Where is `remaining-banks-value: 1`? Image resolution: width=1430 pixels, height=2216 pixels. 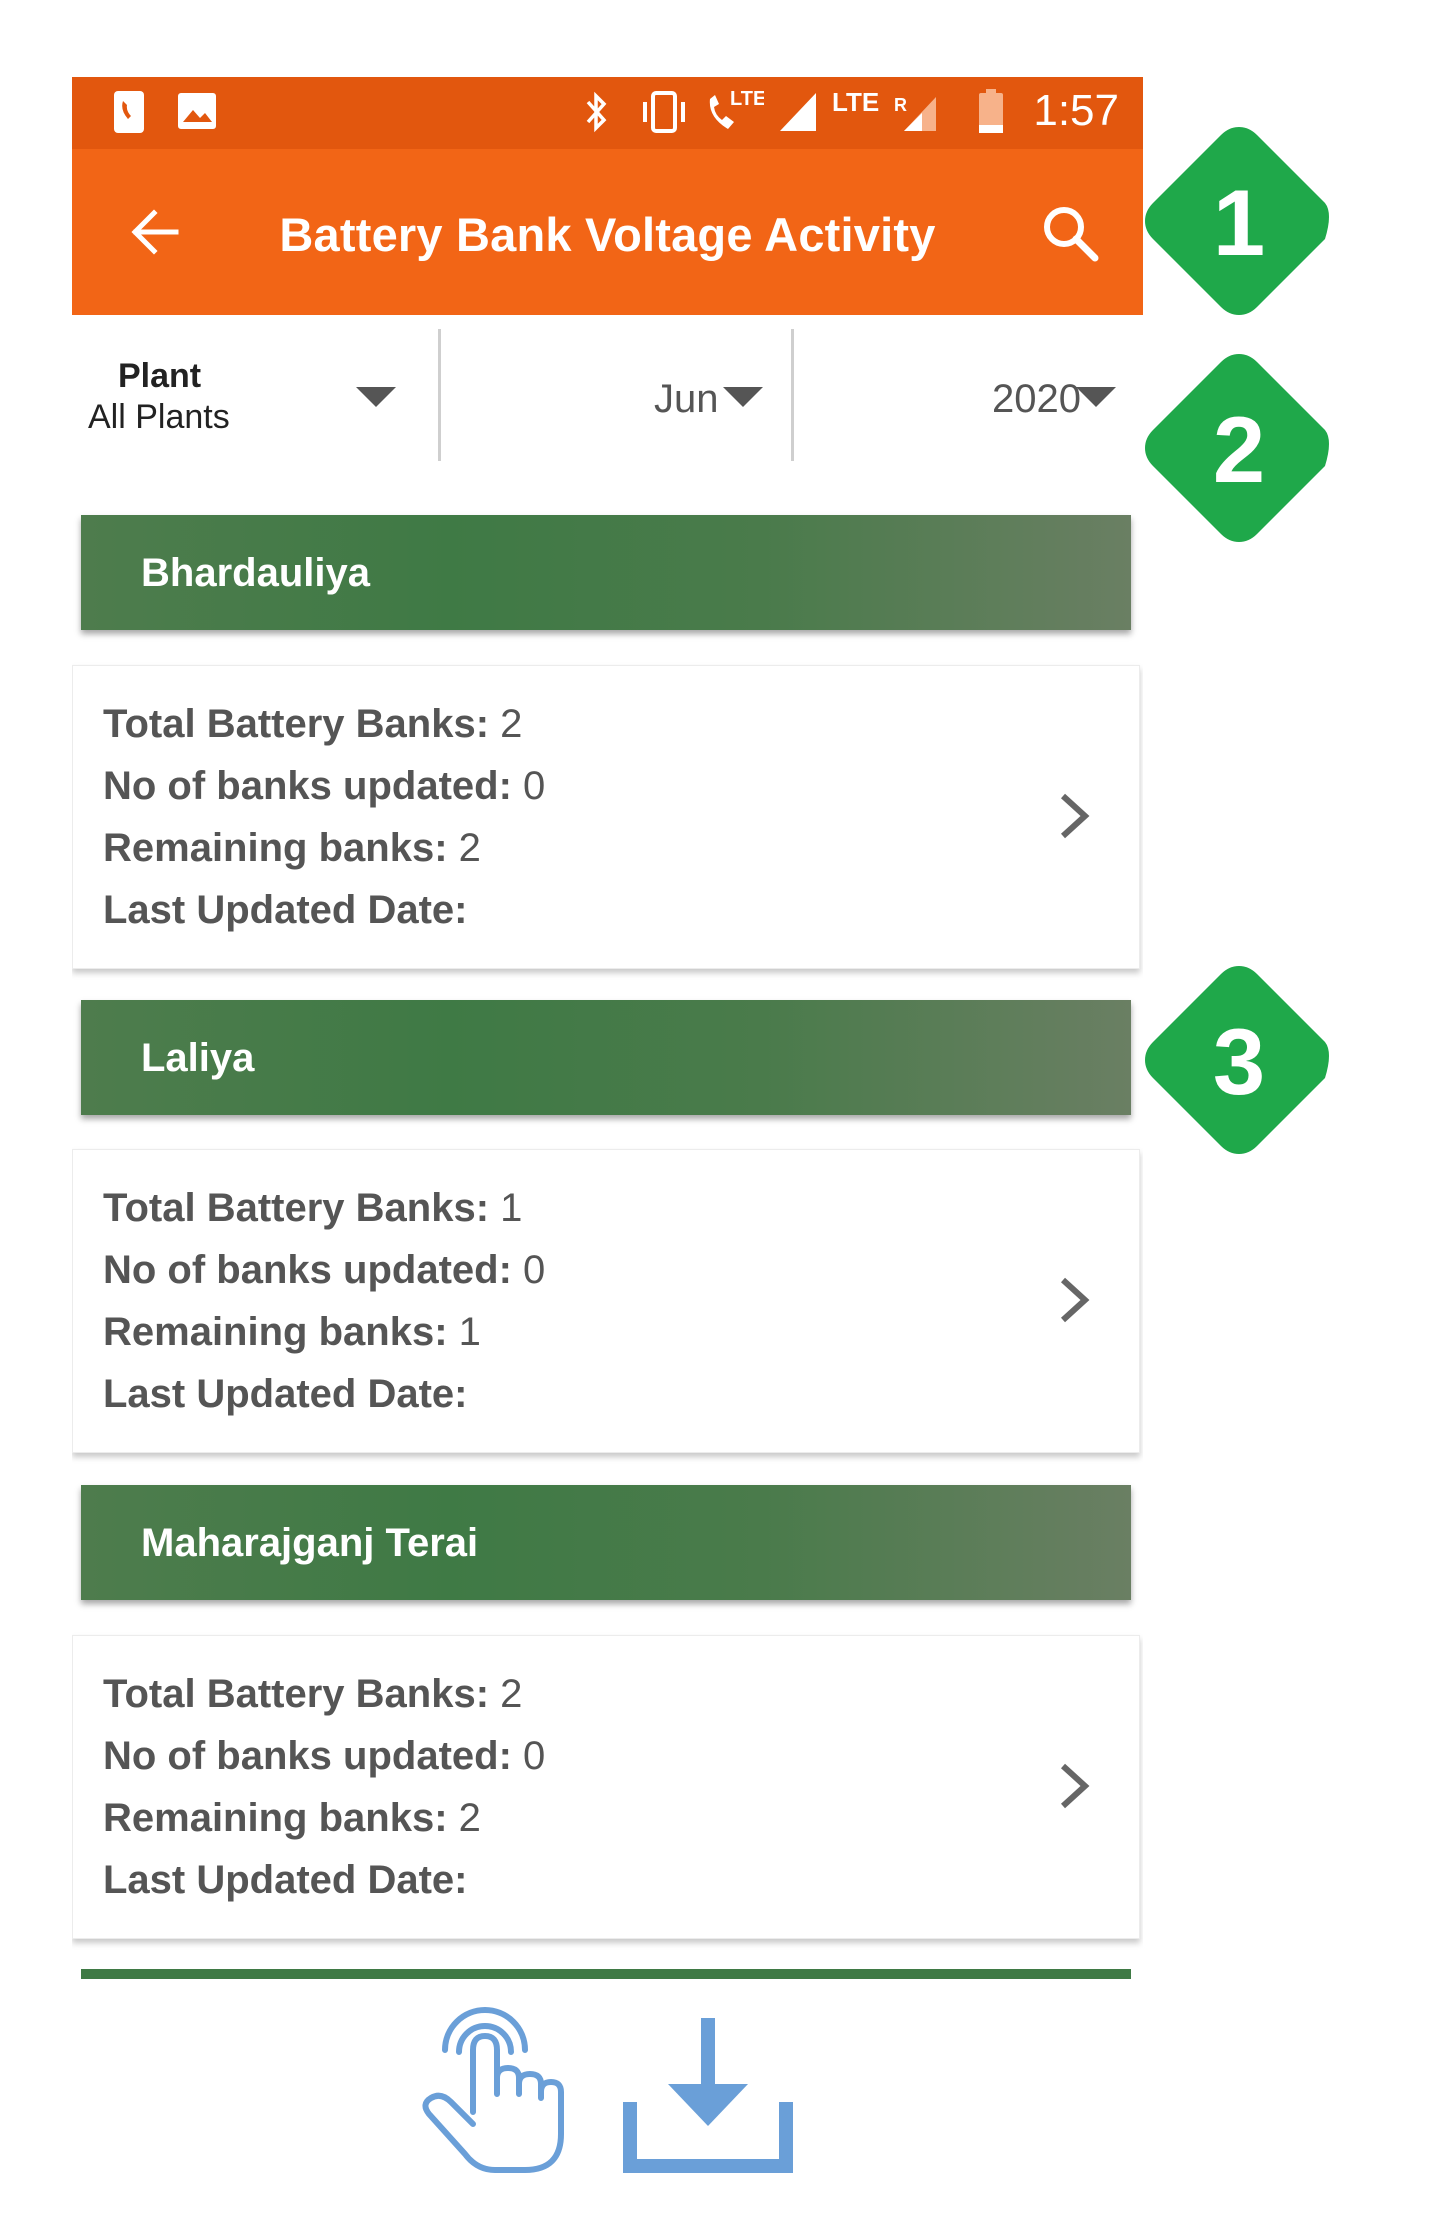
remaining-banks-value: 1 is located at coordinates (469, 1332).